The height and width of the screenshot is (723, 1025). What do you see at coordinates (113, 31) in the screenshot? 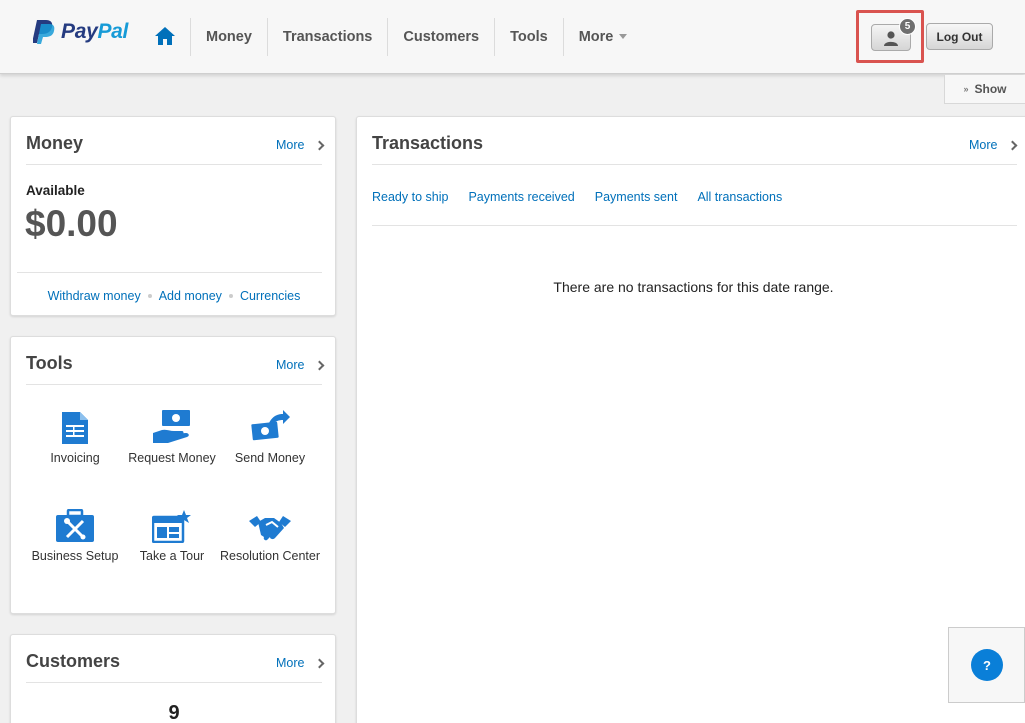
I see `logo-pal: Pal` at bounding box center [113, 31].